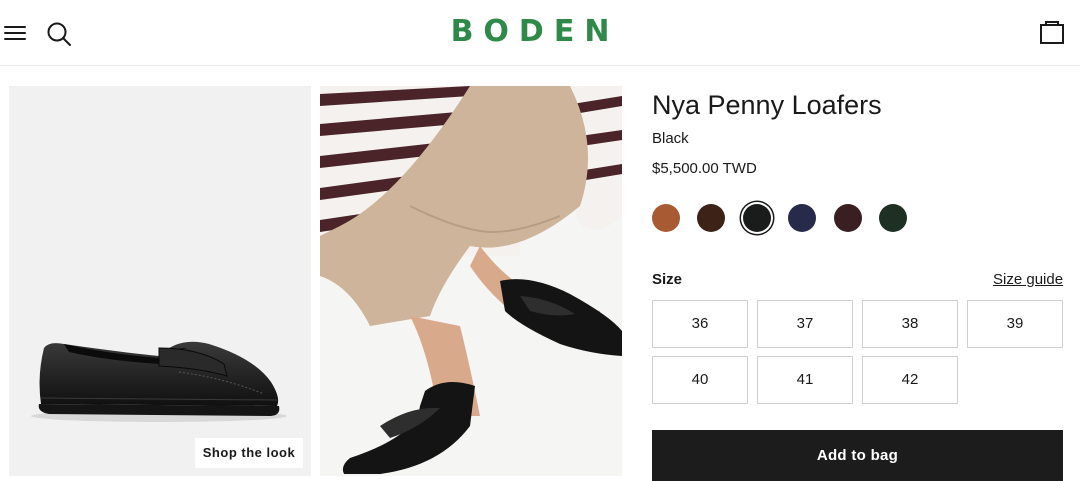 The width and height of the screenshot is (1080, 481). I want to click on product-title: Nya Penny Loafers, so click(767, 105).